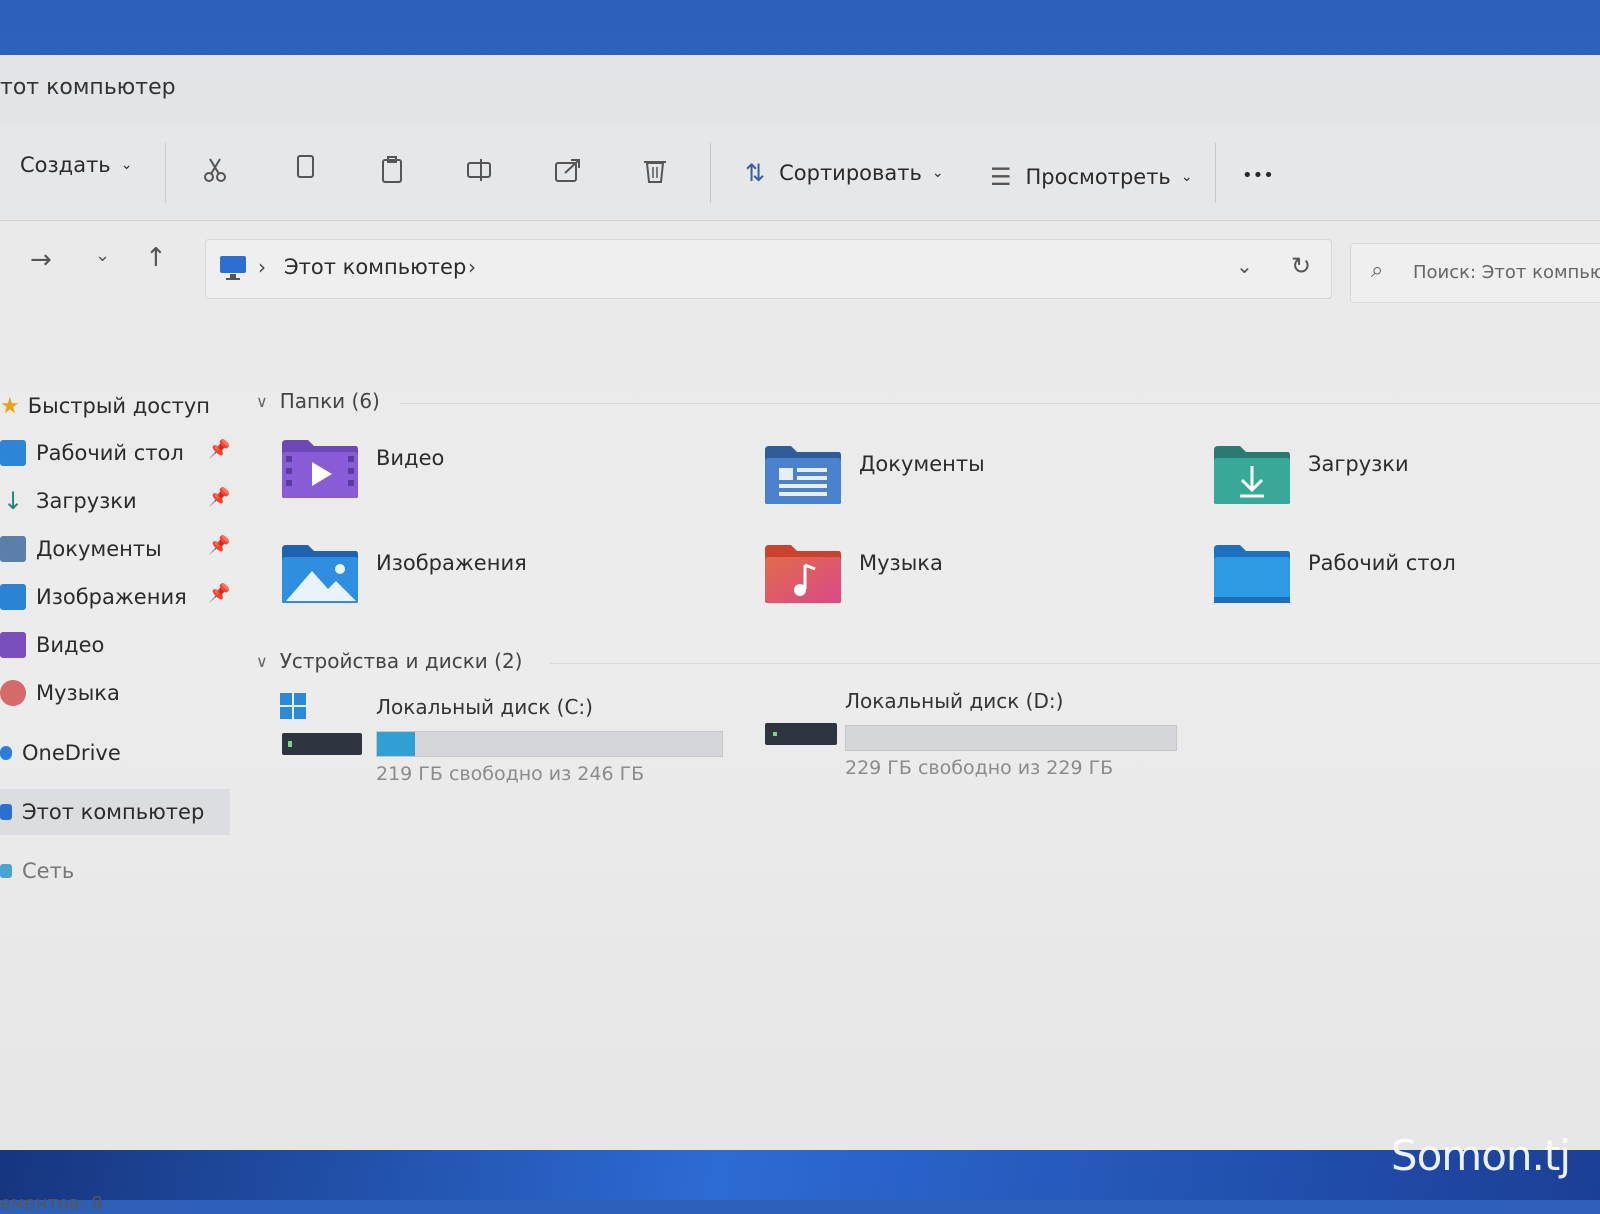  I want to click on folder-documents: Документы, so click(874, 475).